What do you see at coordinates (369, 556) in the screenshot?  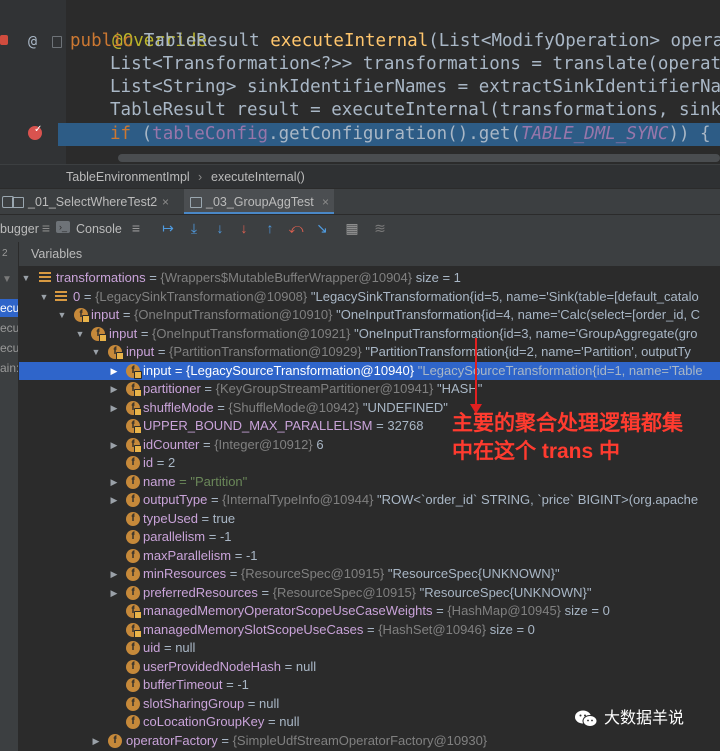 I see `tree-row: f maxParallelism = -1` at bounding box center [369, 556].